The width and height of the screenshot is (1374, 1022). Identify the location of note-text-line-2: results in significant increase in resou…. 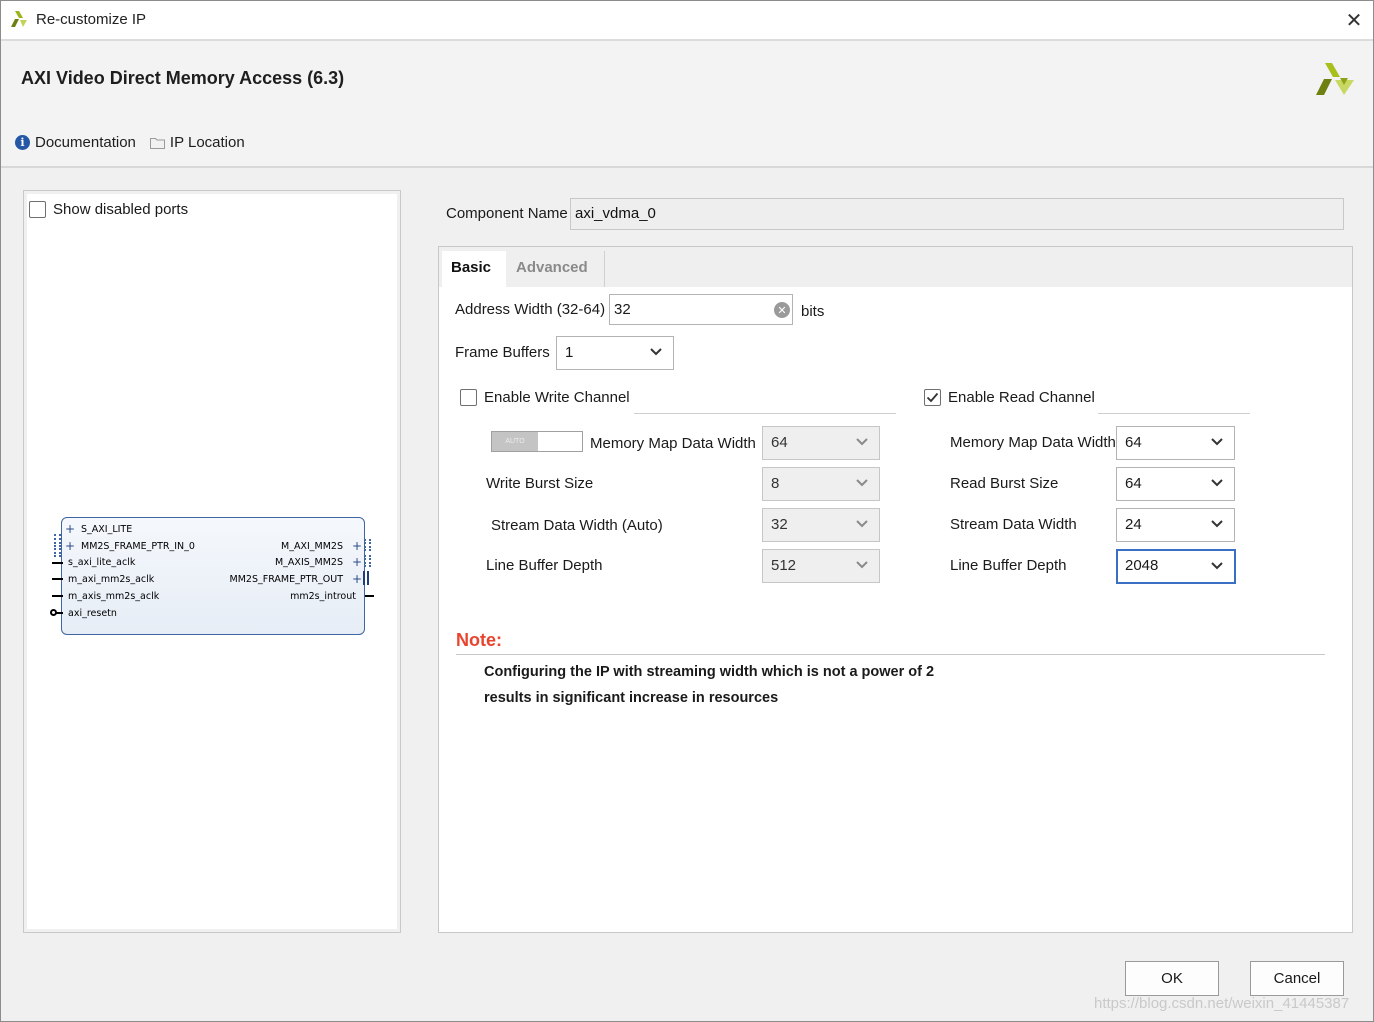
(631, 698).